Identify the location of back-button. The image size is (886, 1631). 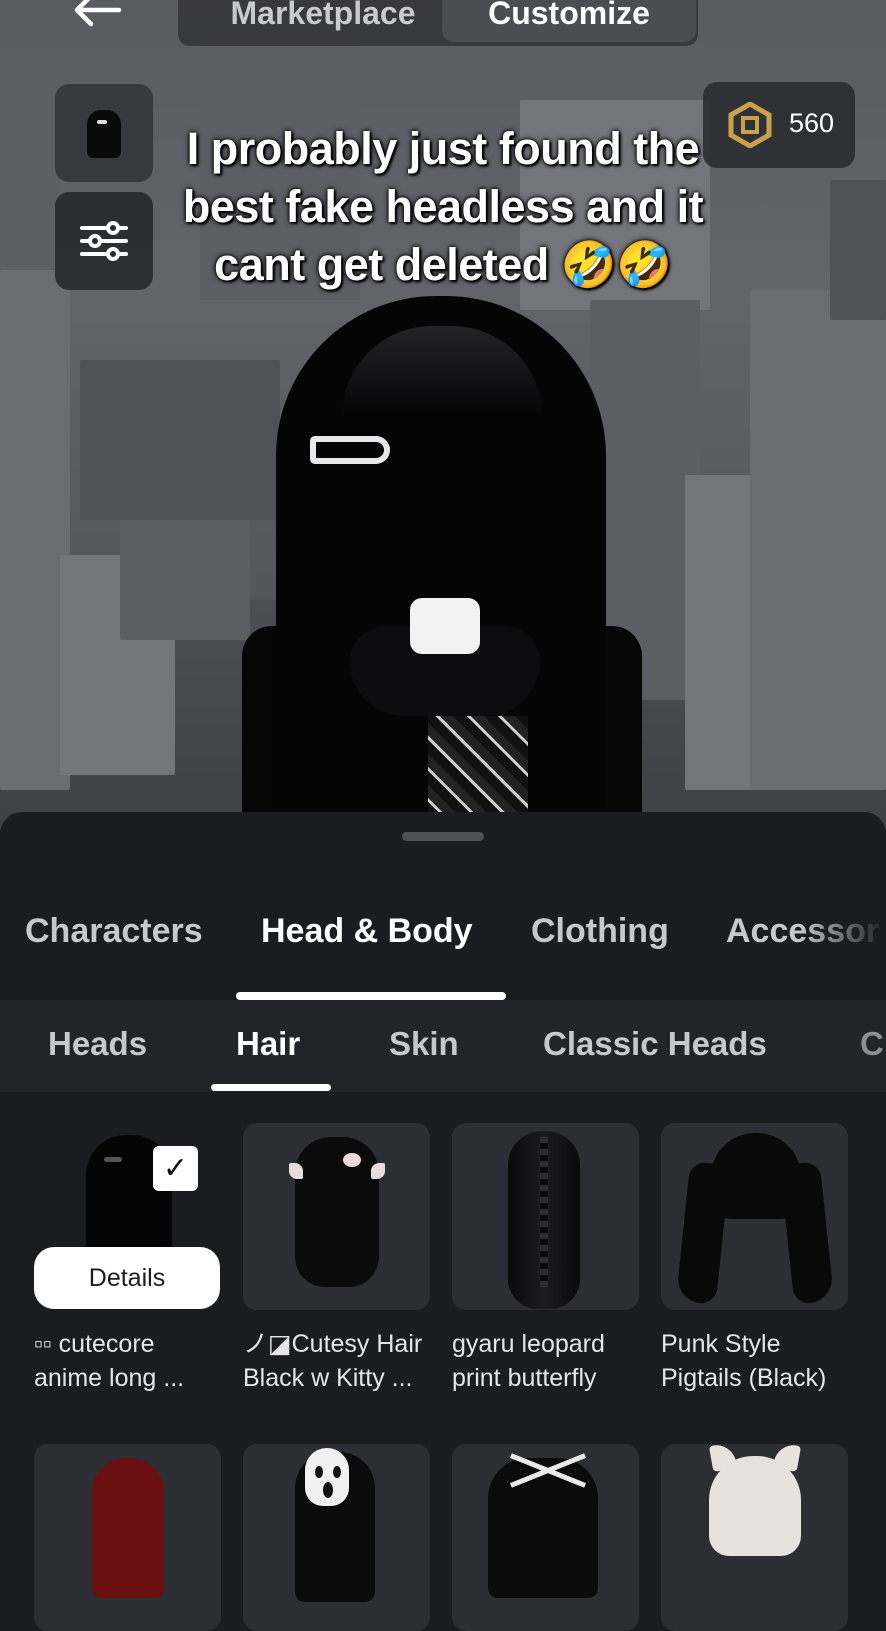
(97, 16).